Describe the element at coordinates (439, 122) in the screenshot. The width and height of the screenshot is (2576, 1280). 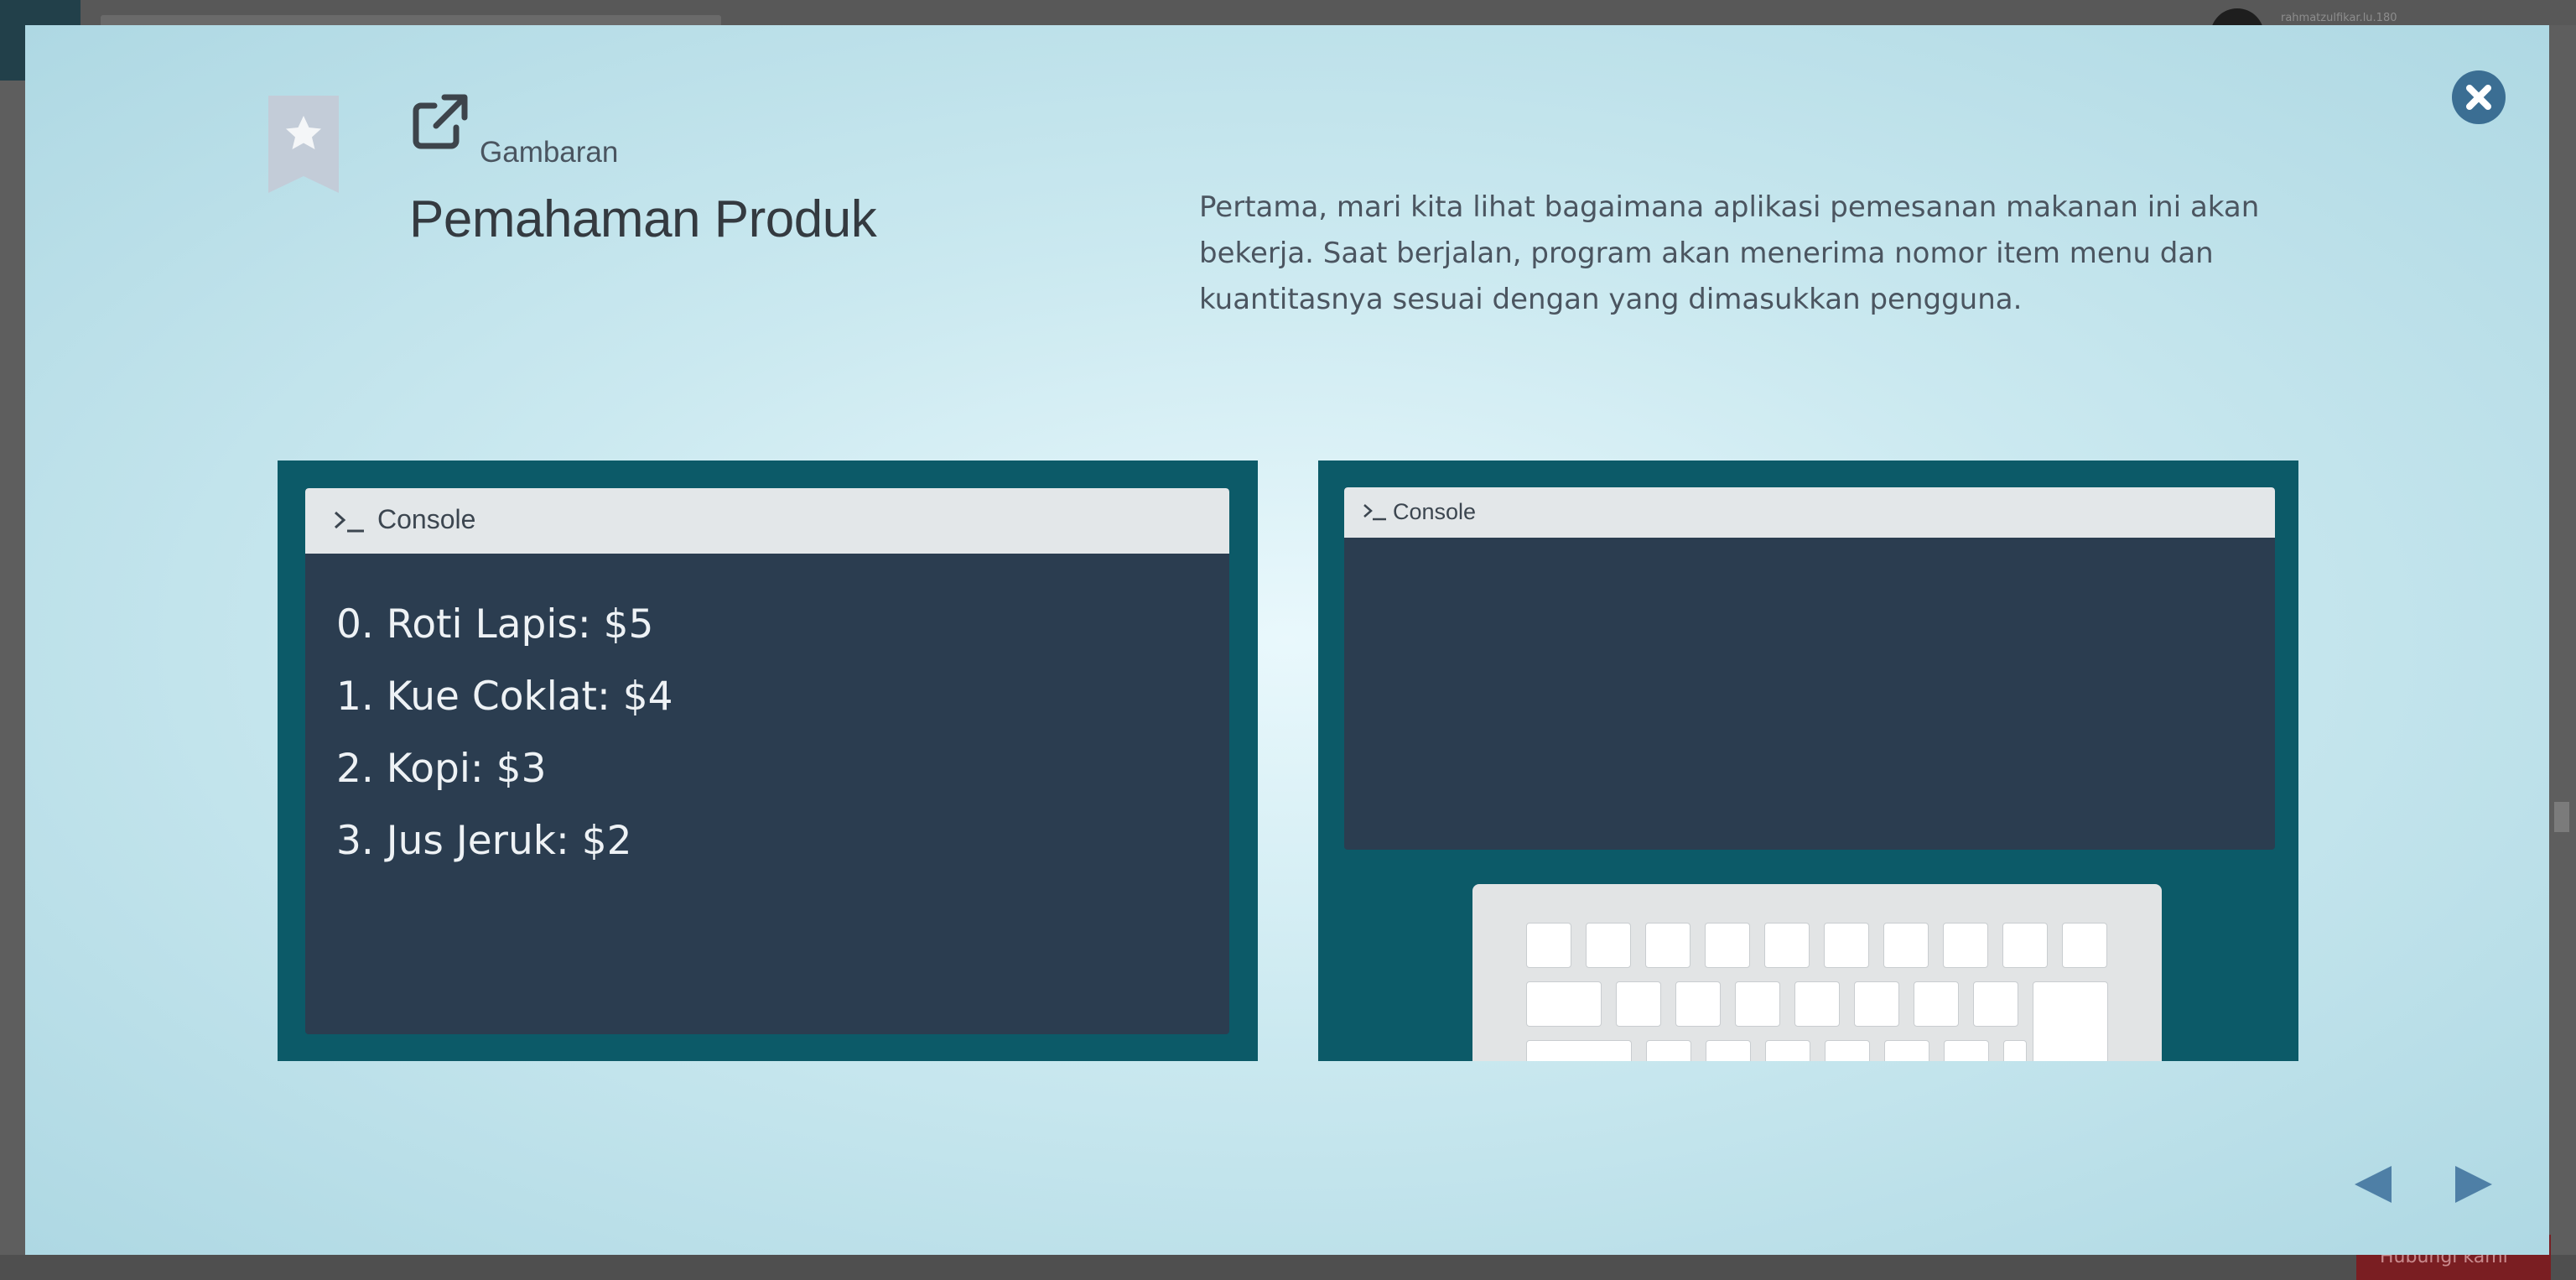
I see `external-link-icon` at that location.